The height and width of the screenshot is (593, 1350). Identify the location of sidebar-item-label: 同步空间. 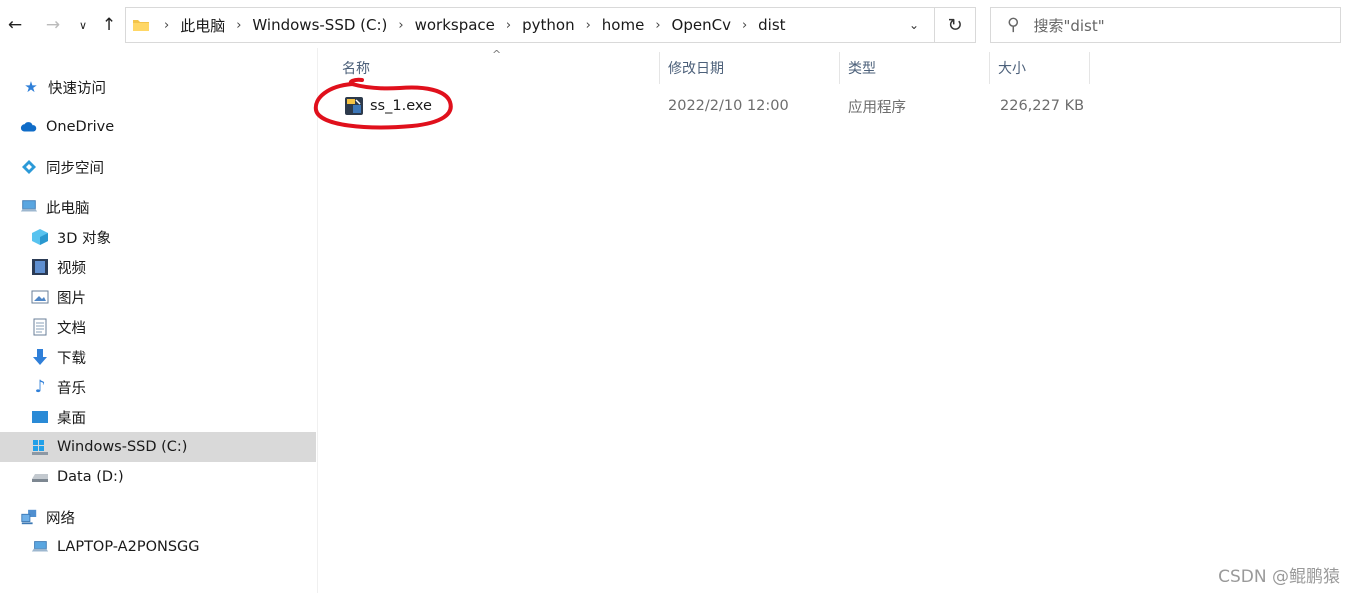
(75, 168).